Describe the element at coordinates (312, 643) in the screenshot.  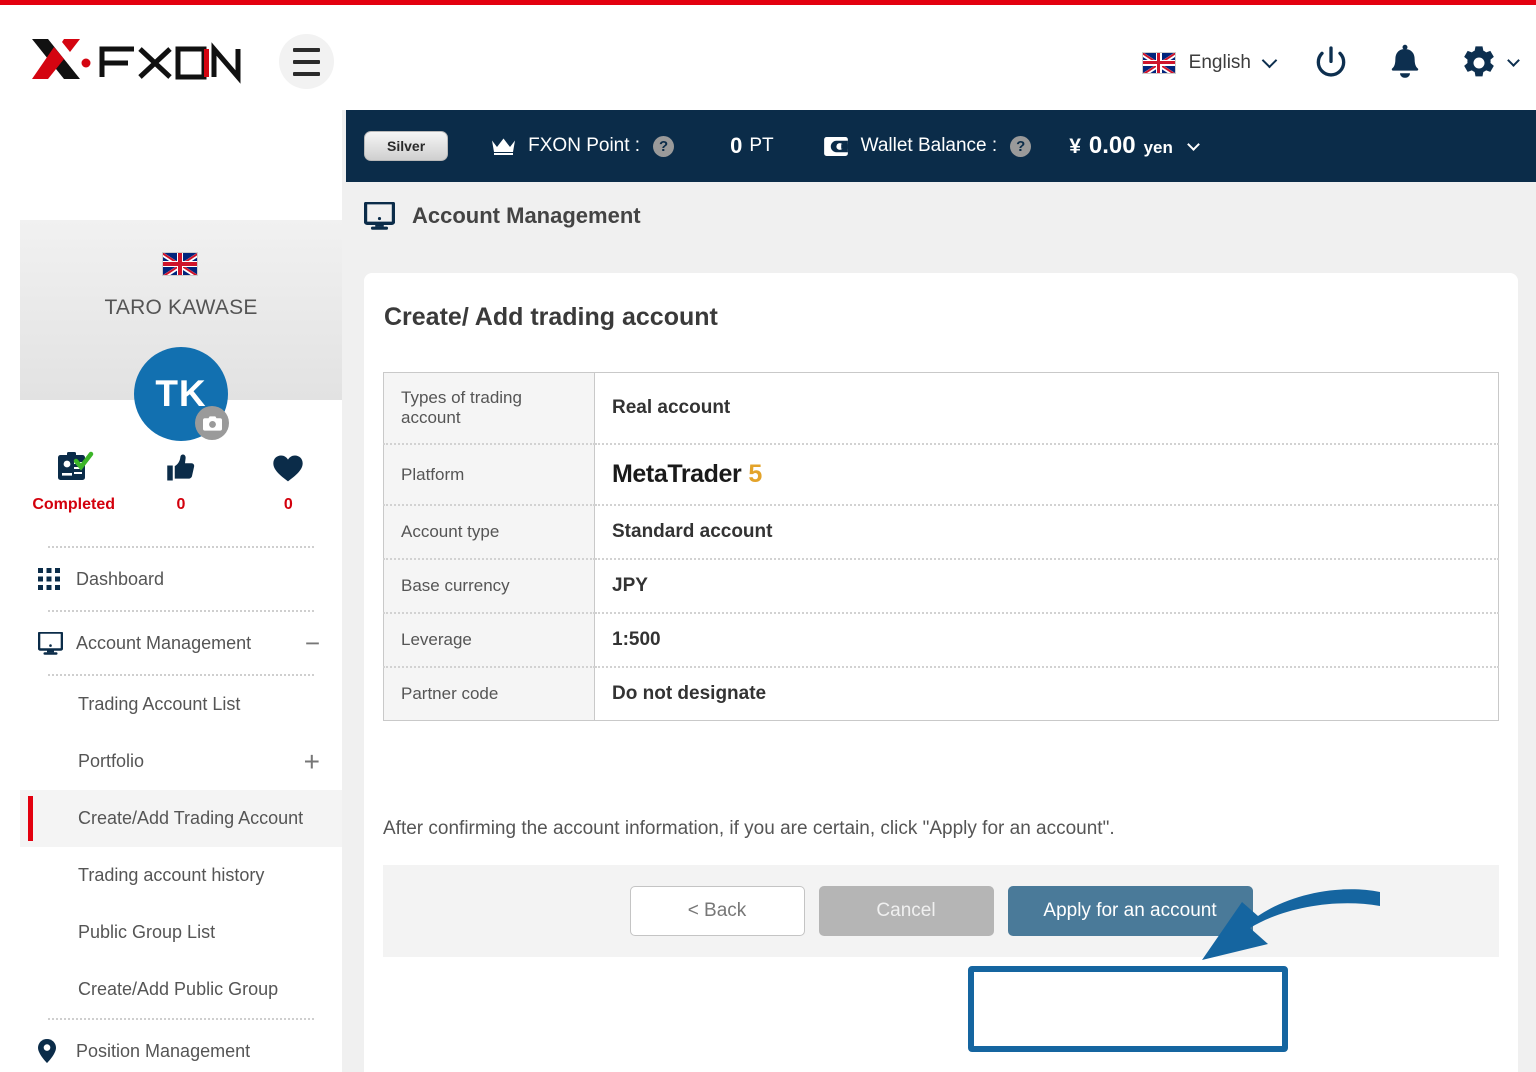
I see `collapse-toggle-icon: −` at that location.